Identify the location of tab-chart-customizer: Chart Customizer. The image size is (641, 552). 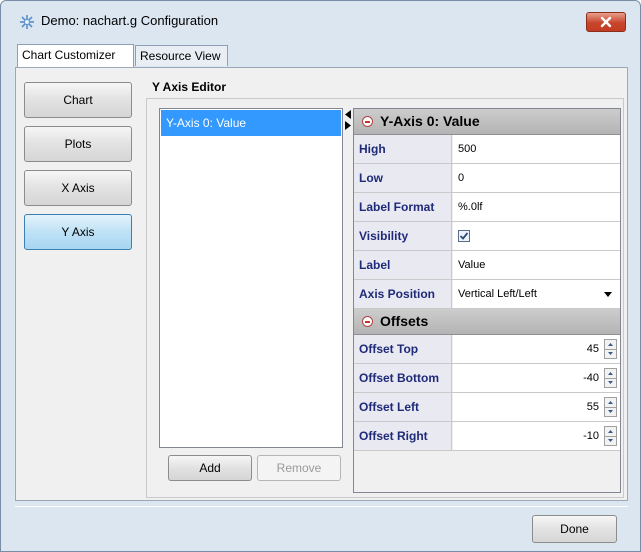
(75, 55).